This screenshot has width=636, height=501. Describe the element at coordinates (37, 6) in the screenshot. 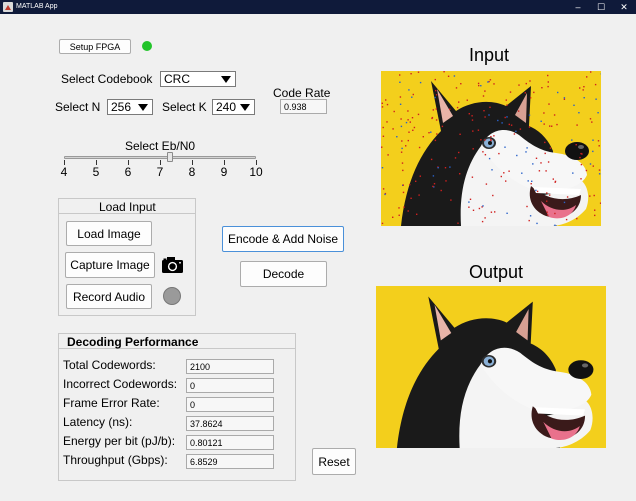

I see `window-title: MATLAB App` at that location.